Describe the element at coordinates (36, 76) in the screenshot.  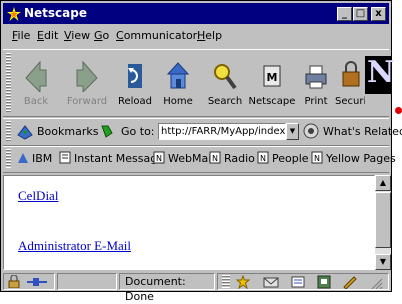
I see `back-arrow-icon` at that location.